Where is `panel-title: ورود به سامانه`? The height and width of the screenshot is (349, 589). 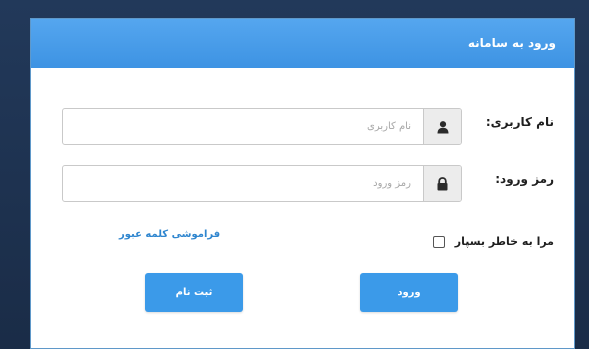
panel-title: ورود به سامانه is located at coordinates (511, 43).